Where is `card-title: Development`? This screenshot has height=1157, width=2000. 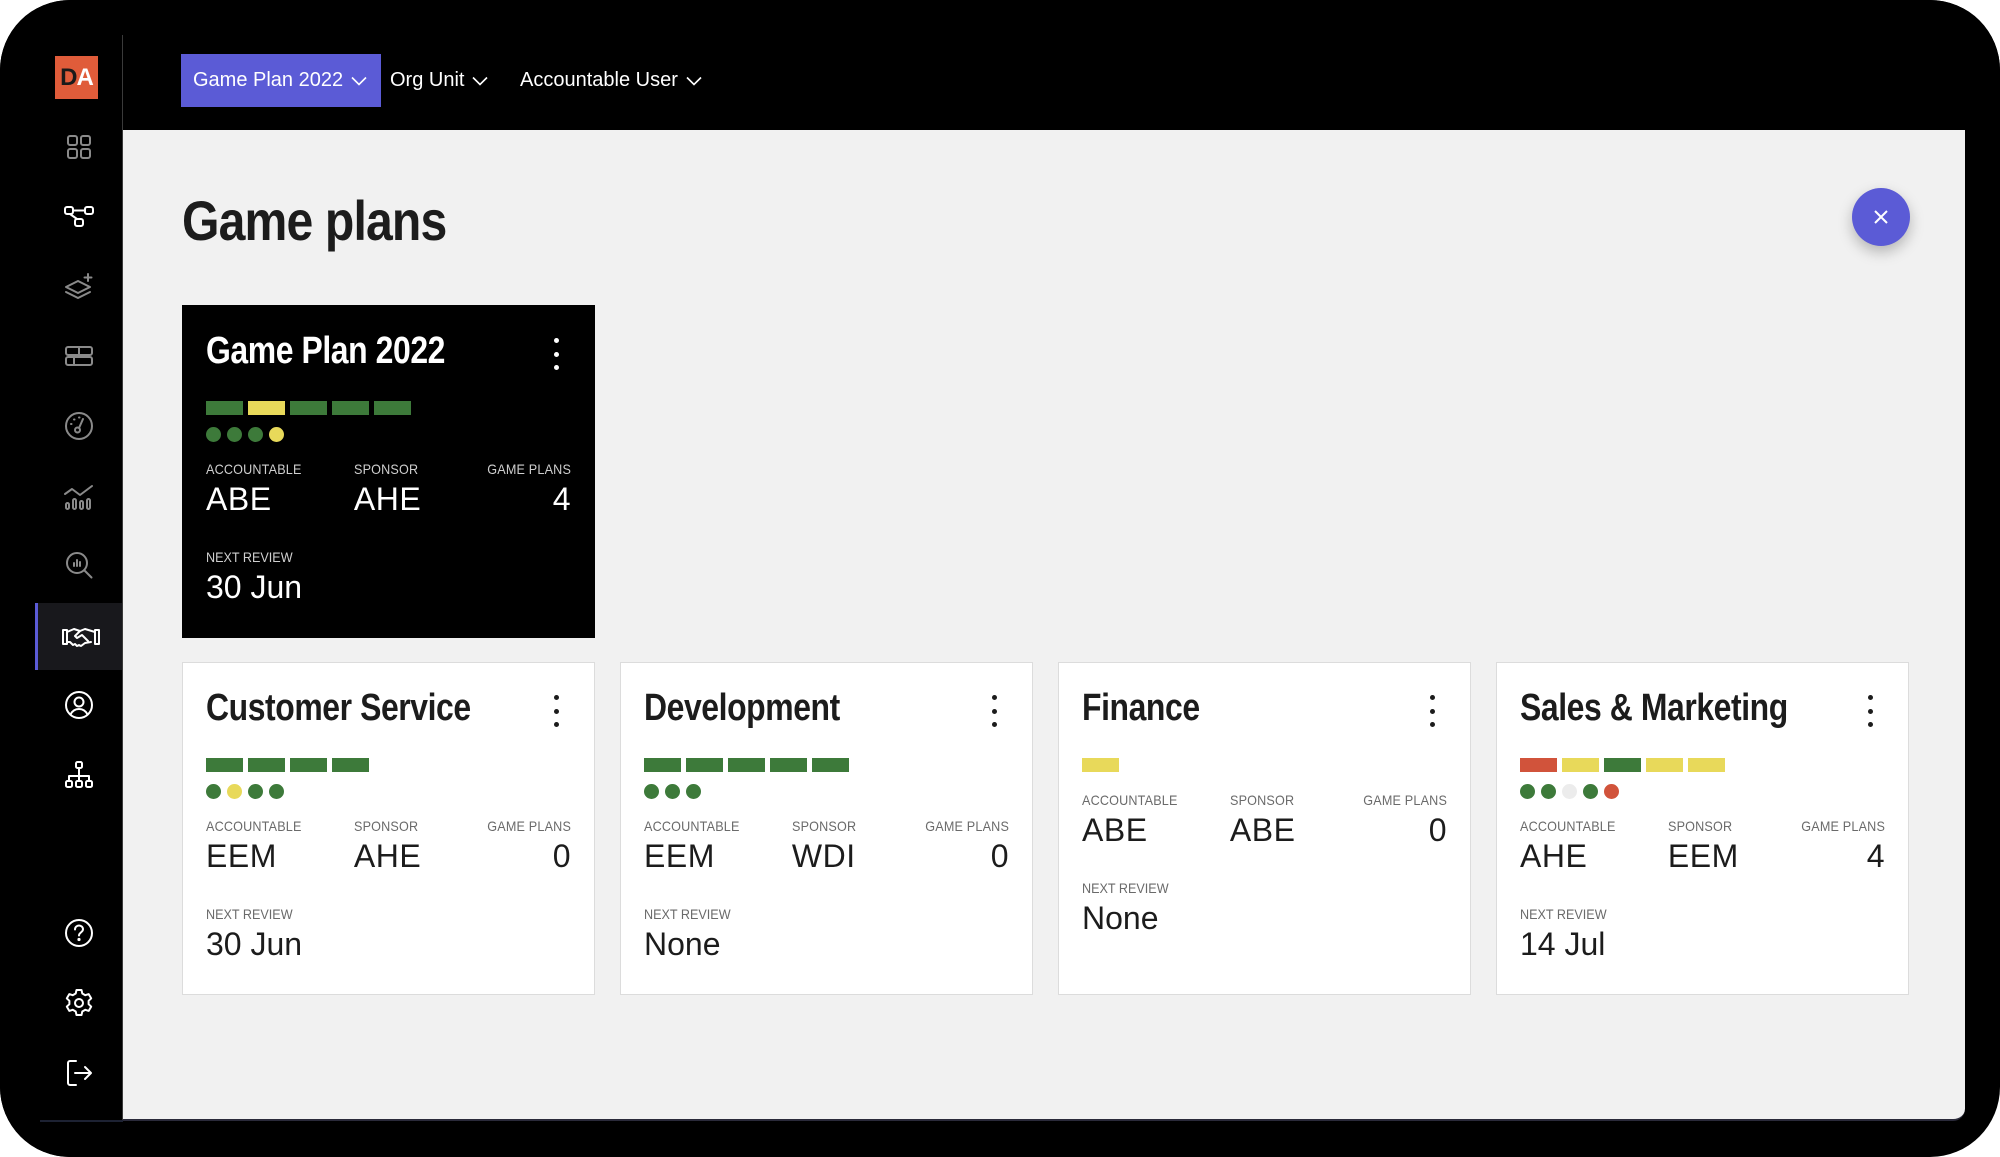
card-title: Development is located at coordinates (742, 708).